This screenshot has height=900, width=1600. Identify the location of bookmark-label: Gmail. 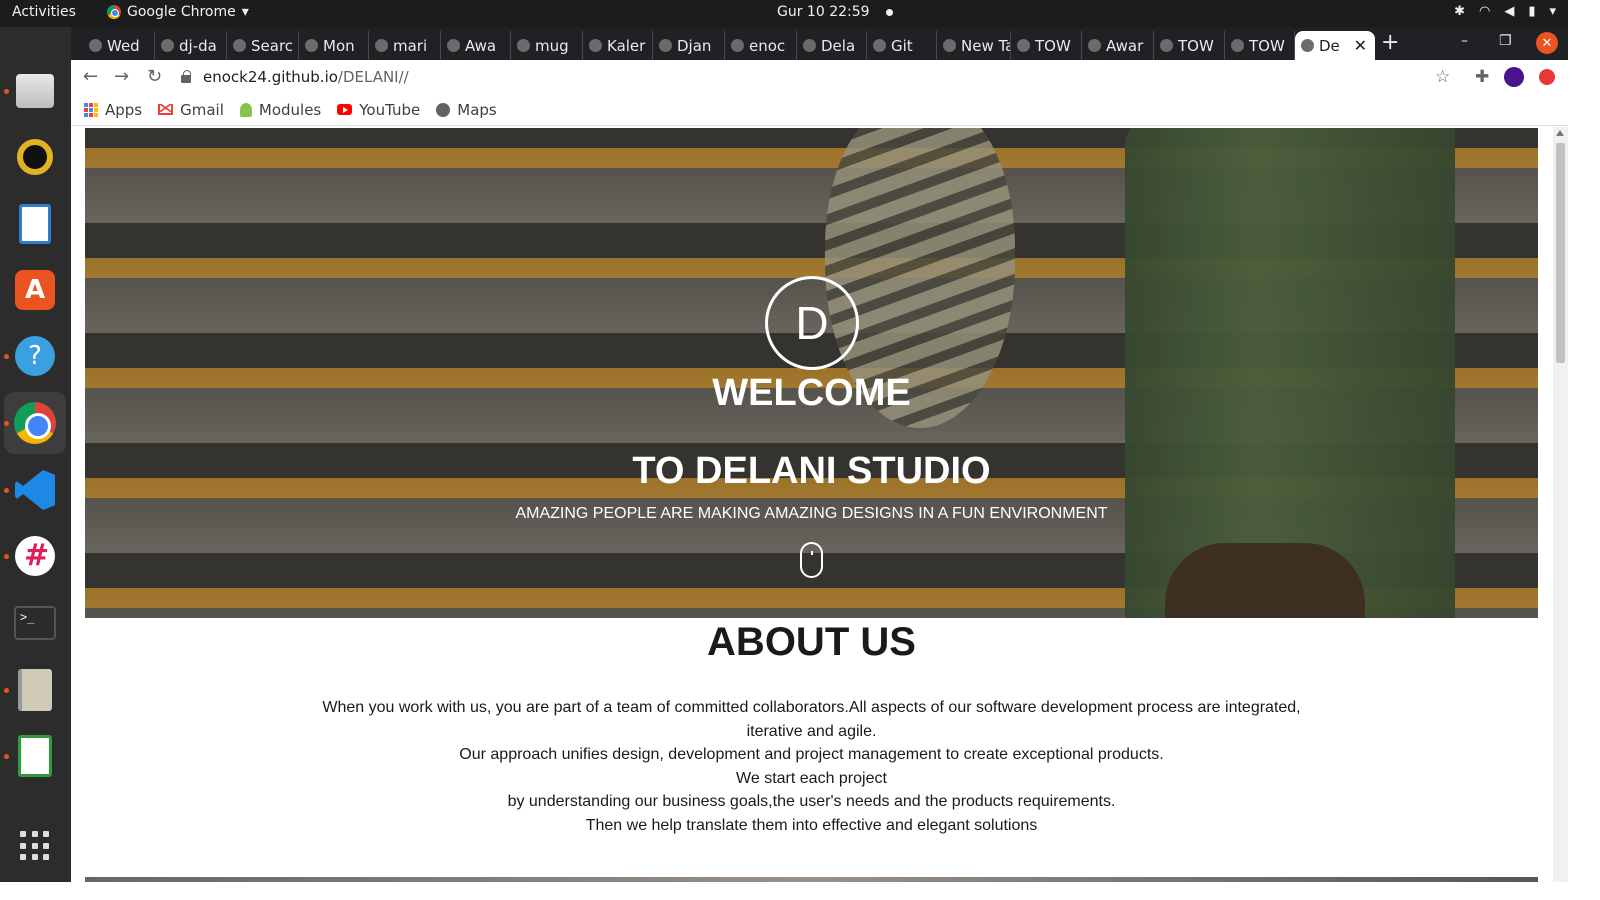
(202, 109).